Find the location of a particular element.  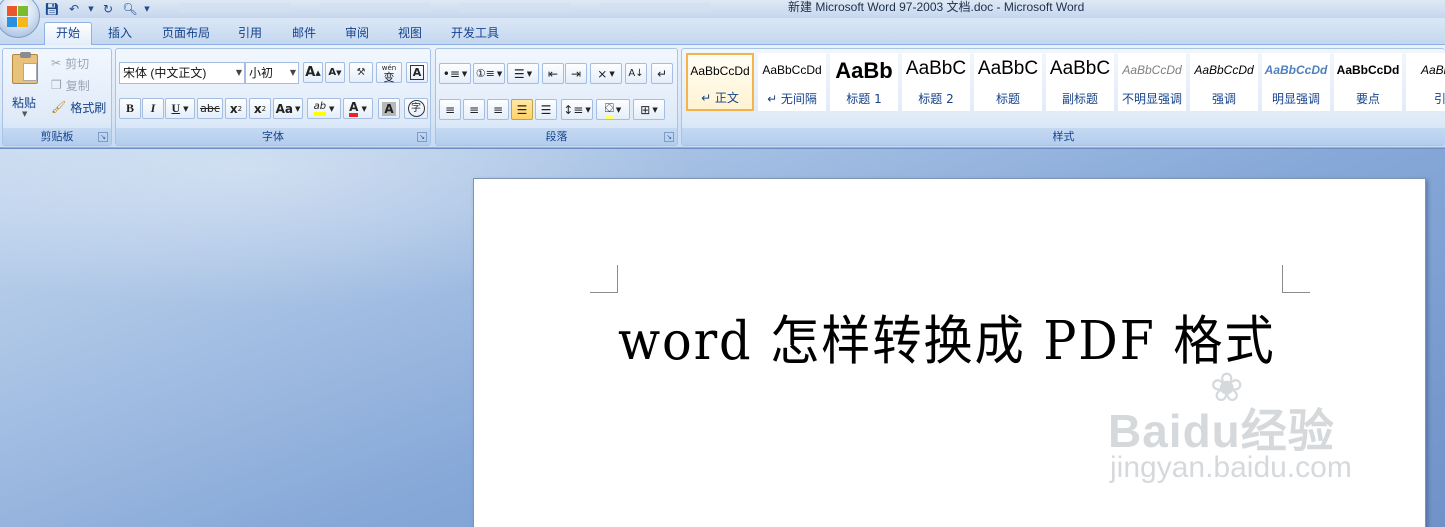

decrease-indent-button: ⇤ is located at coordinates (553, 73).